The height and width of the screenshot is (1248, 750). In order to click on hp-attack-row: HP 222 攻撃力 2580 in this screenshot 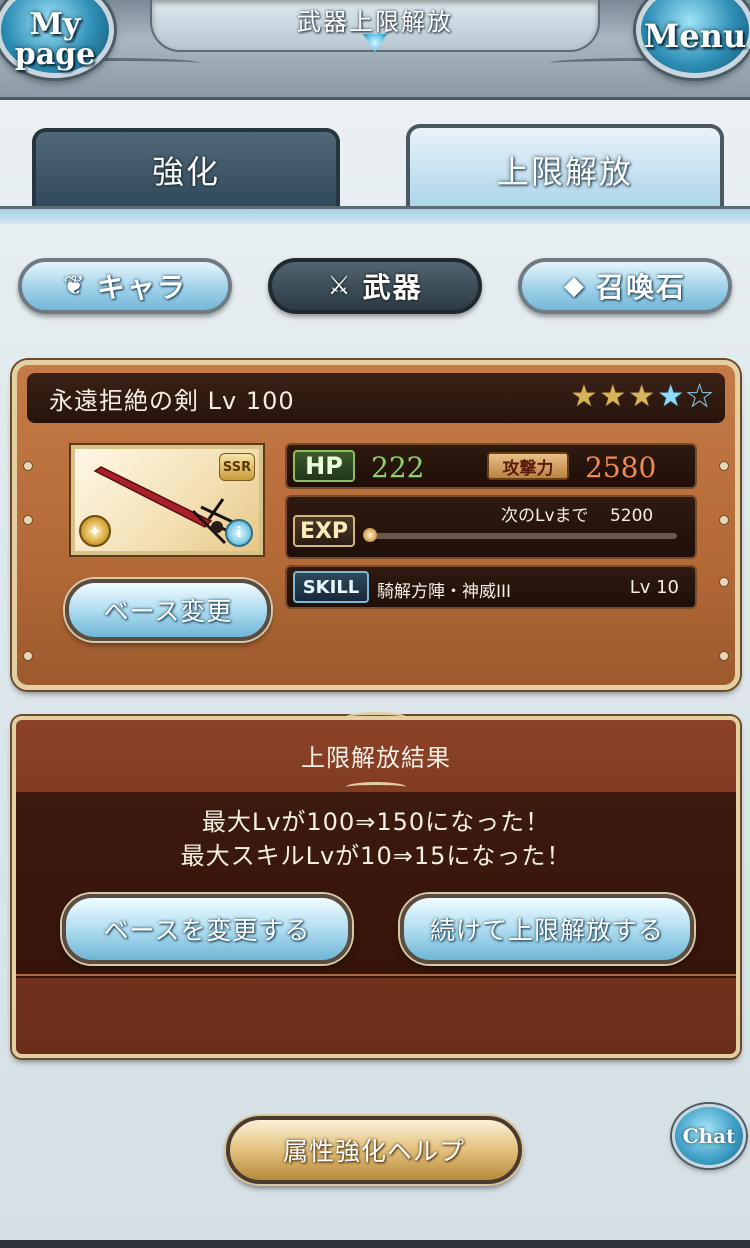, I will do `click(491, 466)`.